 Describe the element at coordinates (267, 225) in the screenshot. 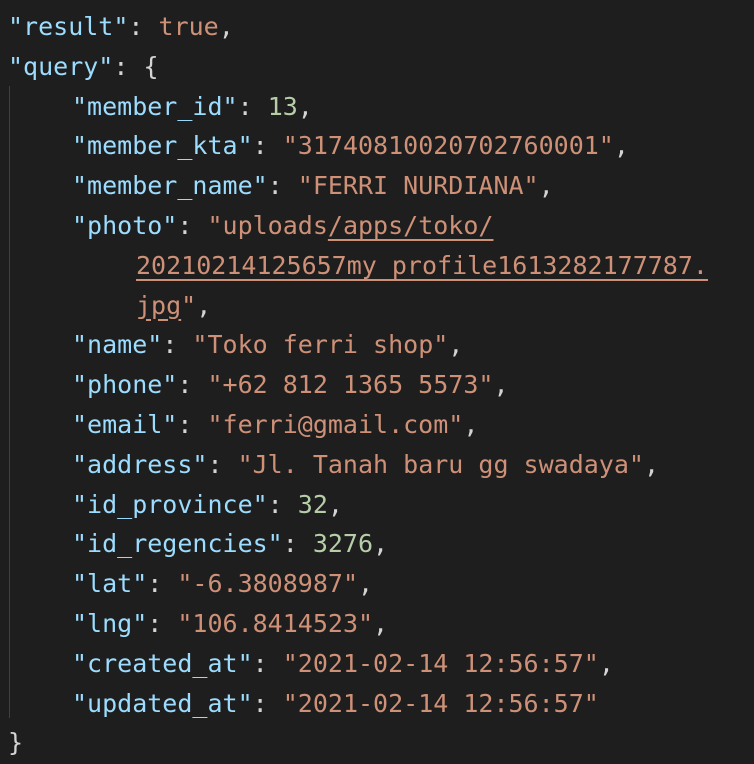

I see `json-value-string: "uploads` at that location.